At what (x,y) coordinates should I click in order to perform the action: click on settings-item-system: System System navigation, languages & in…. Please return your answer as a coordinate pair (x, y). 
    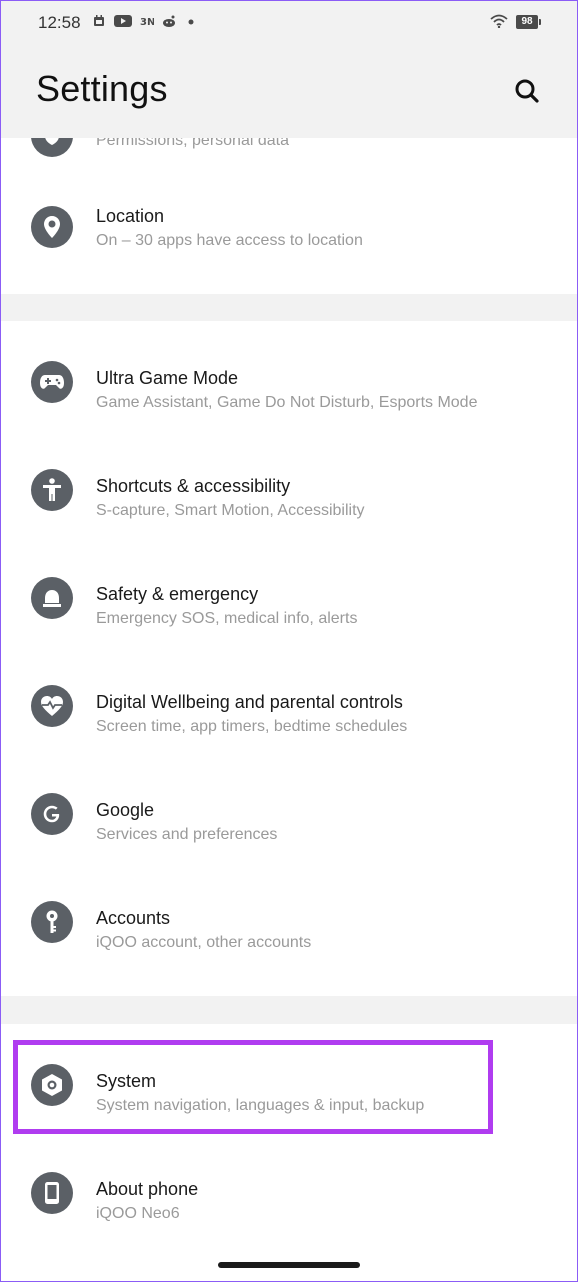
    Looking at the image, I should click on (289, 1102).